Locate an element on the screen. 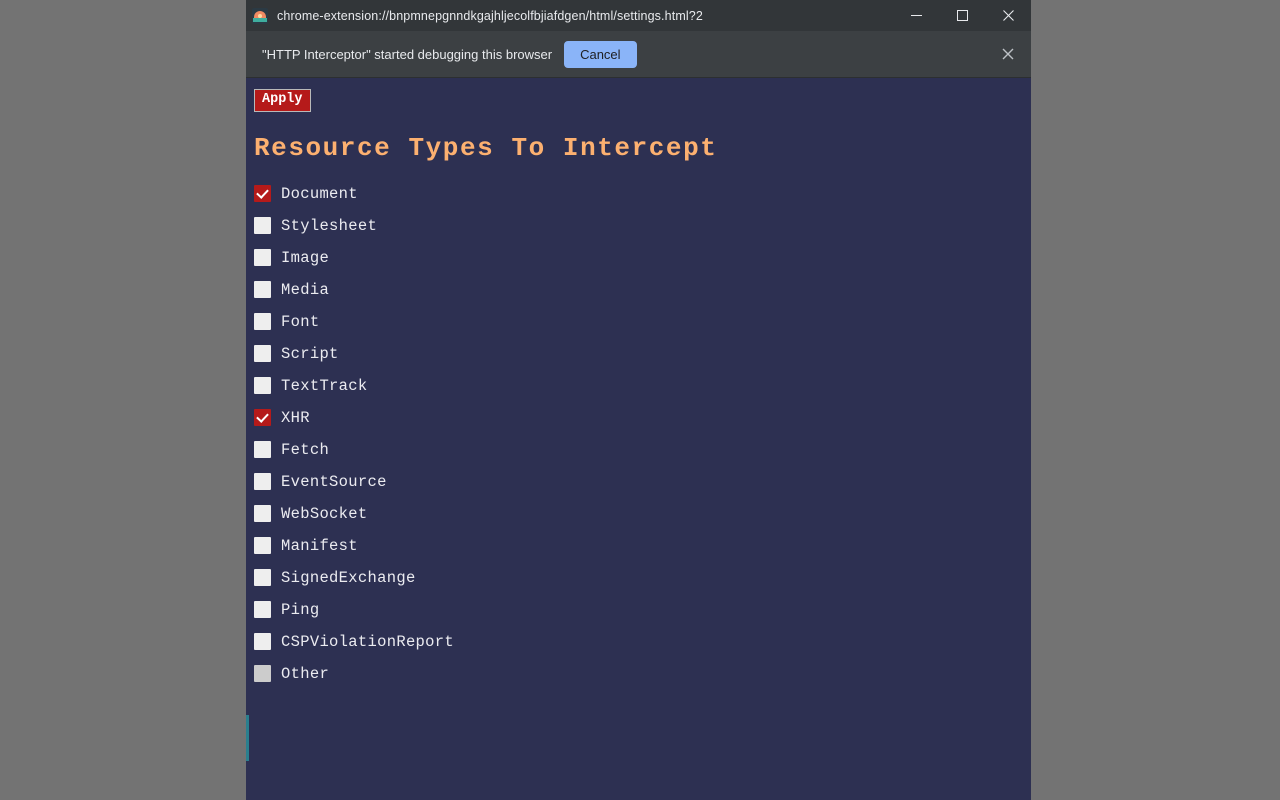  list-item: SignedExchange is located at coordinates (642, 578).